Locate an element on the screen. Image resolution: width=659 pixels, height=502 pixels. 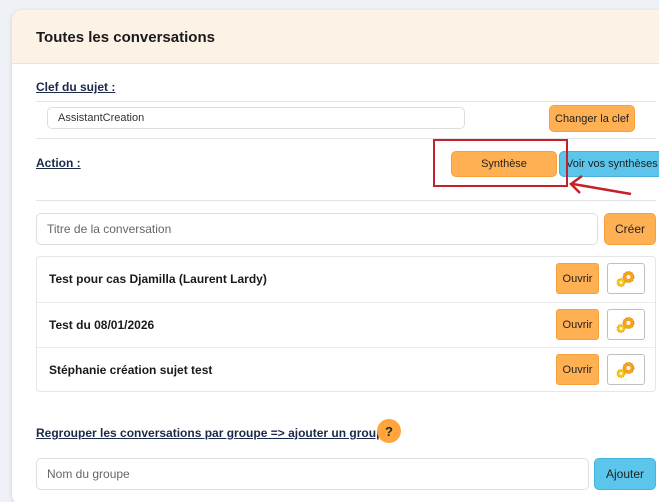
conversation-title: Test pour cas Djamilla (Laurent Lardy) is located at coordinates (158, 279).